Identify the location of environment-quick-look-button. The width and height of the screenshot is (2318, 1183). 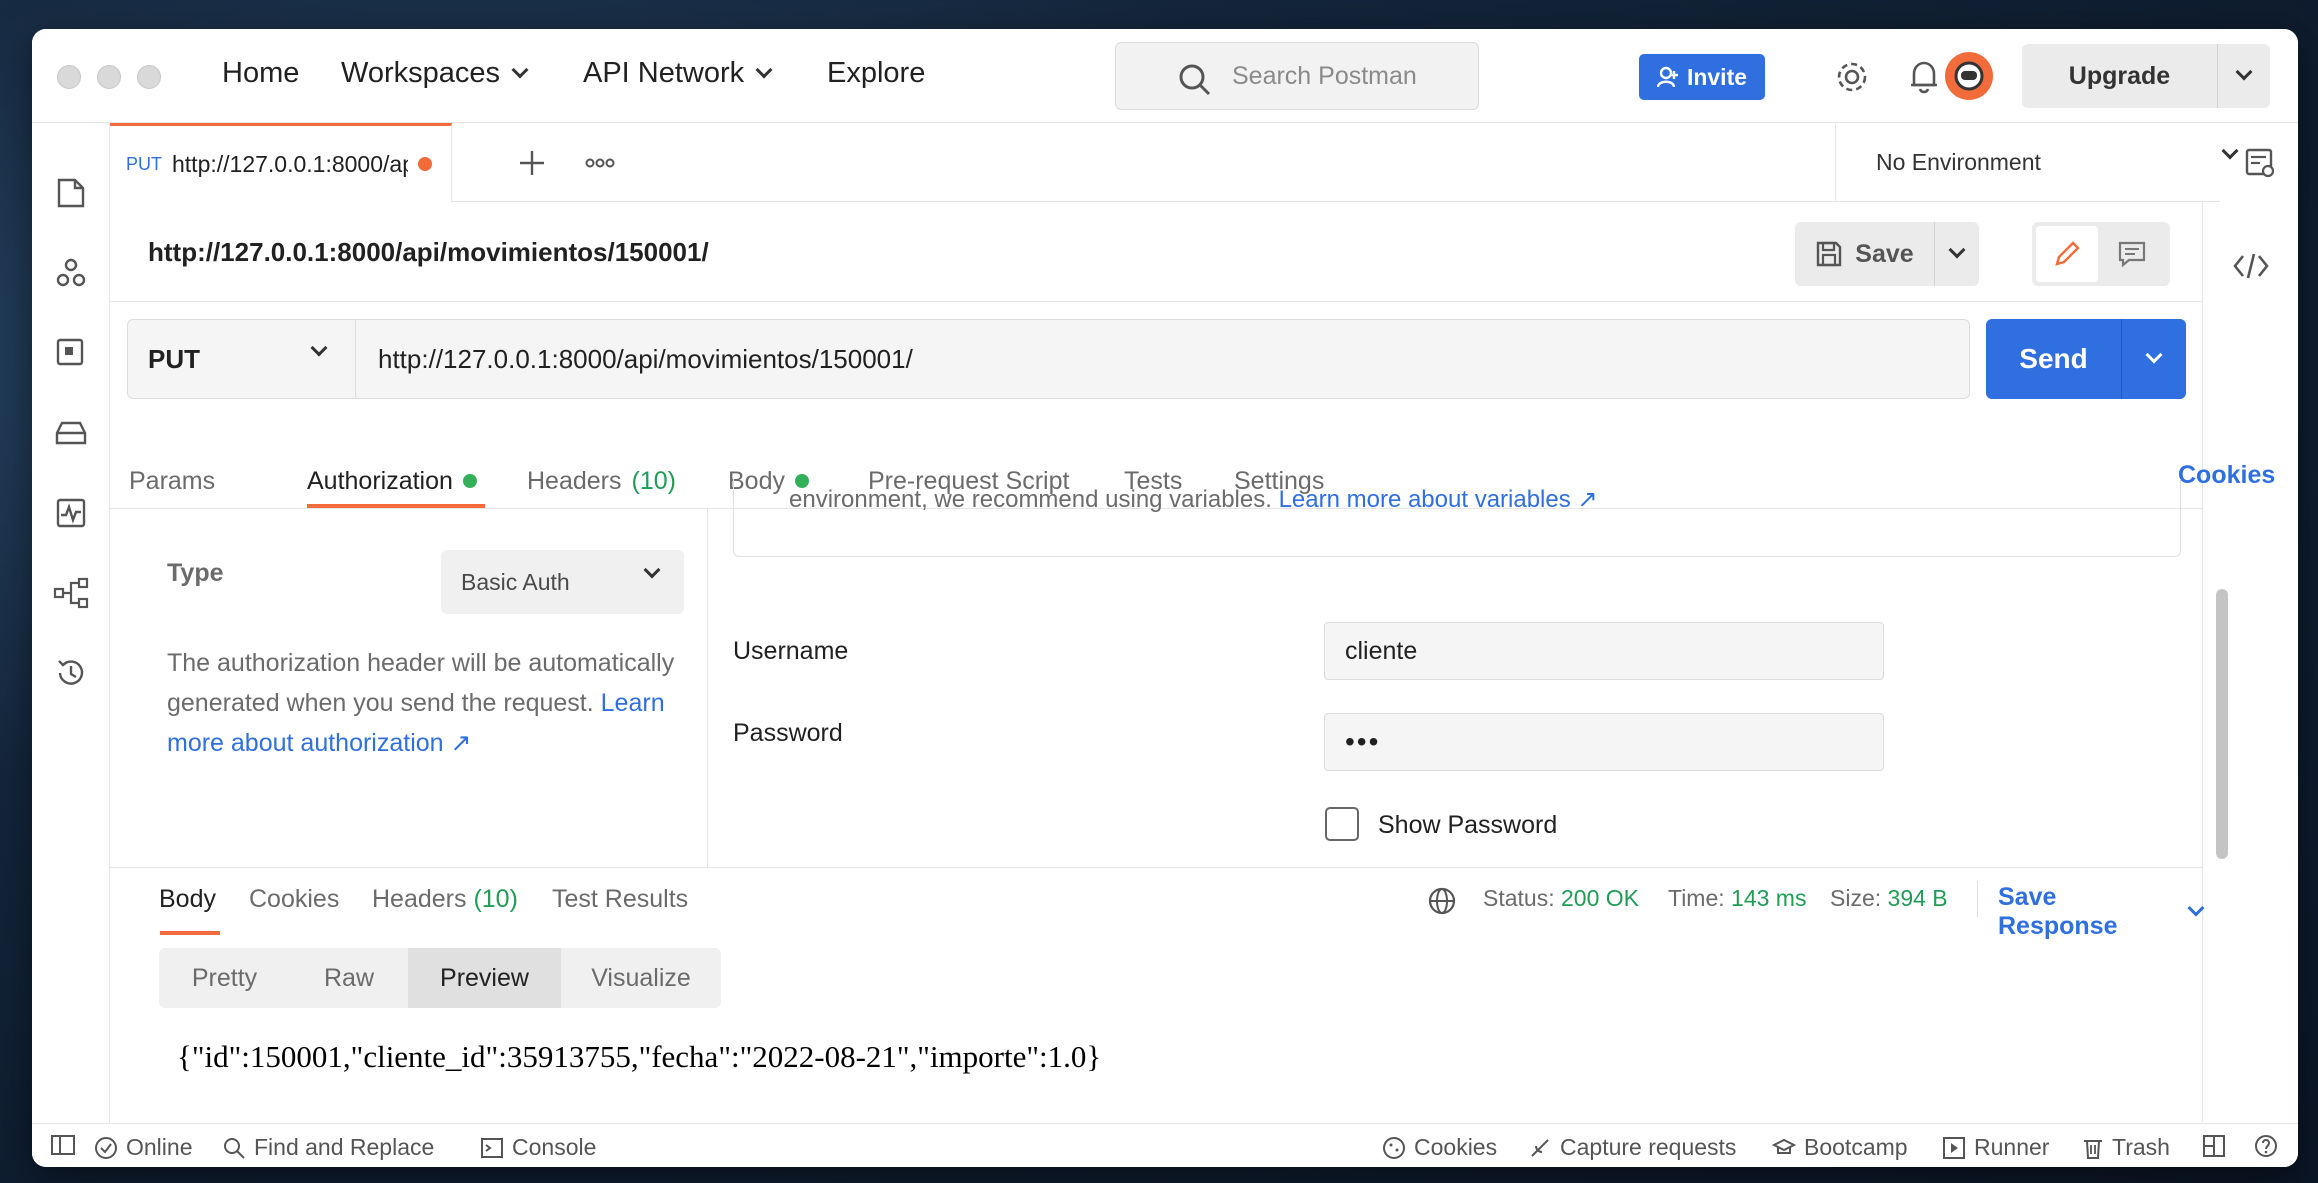
(2260, 163).